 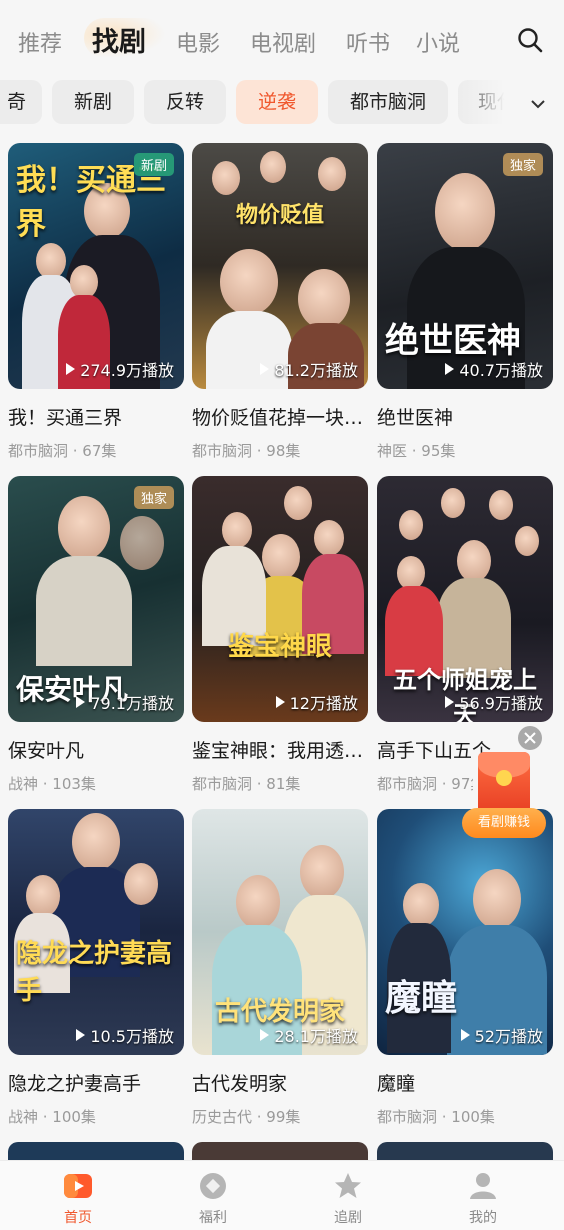 I want to click on poster-title-text: 绝世医神, so click(x=453, y=341).